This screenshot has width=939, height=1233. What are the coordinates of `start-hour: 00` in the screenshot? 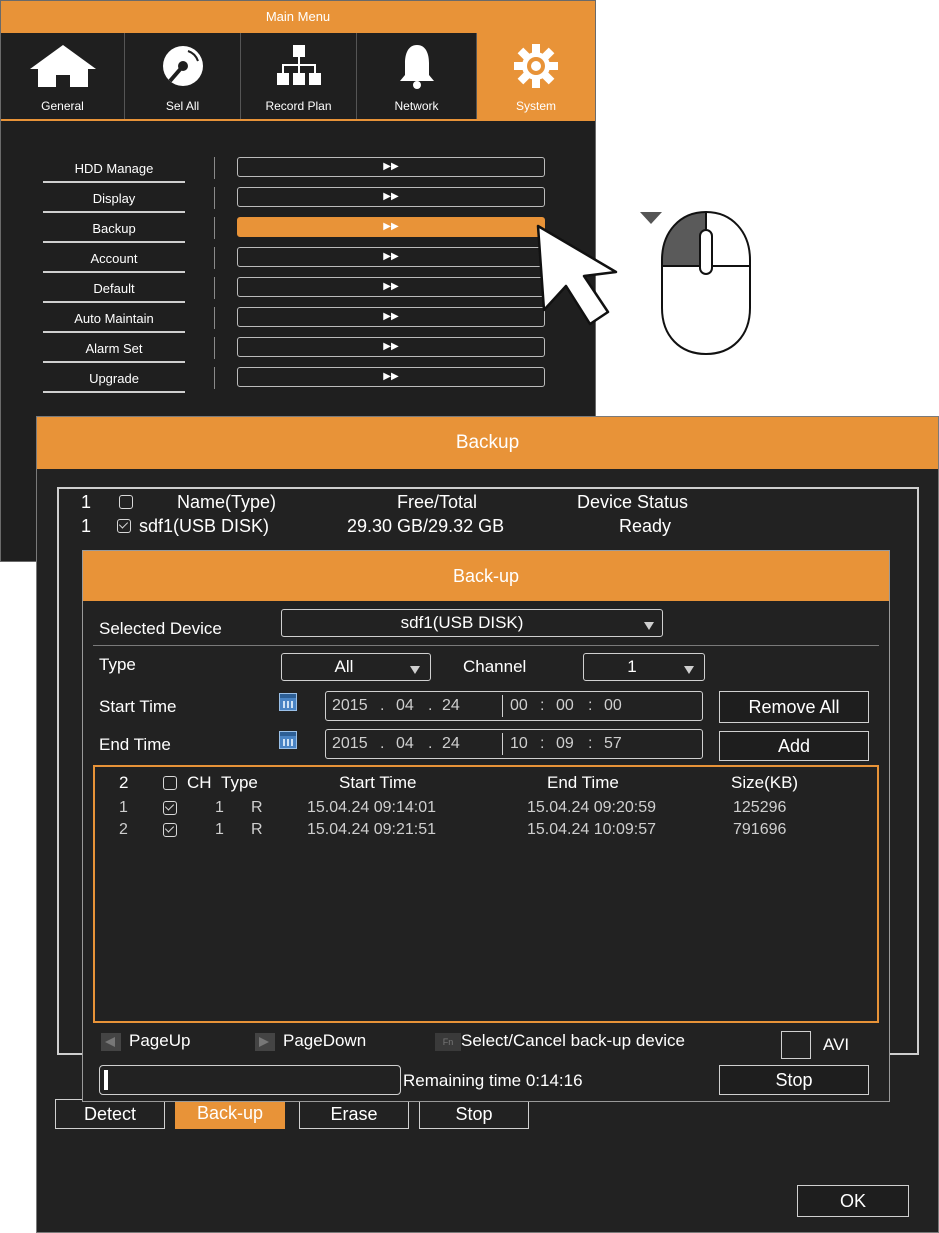 It's located at (519, 706).